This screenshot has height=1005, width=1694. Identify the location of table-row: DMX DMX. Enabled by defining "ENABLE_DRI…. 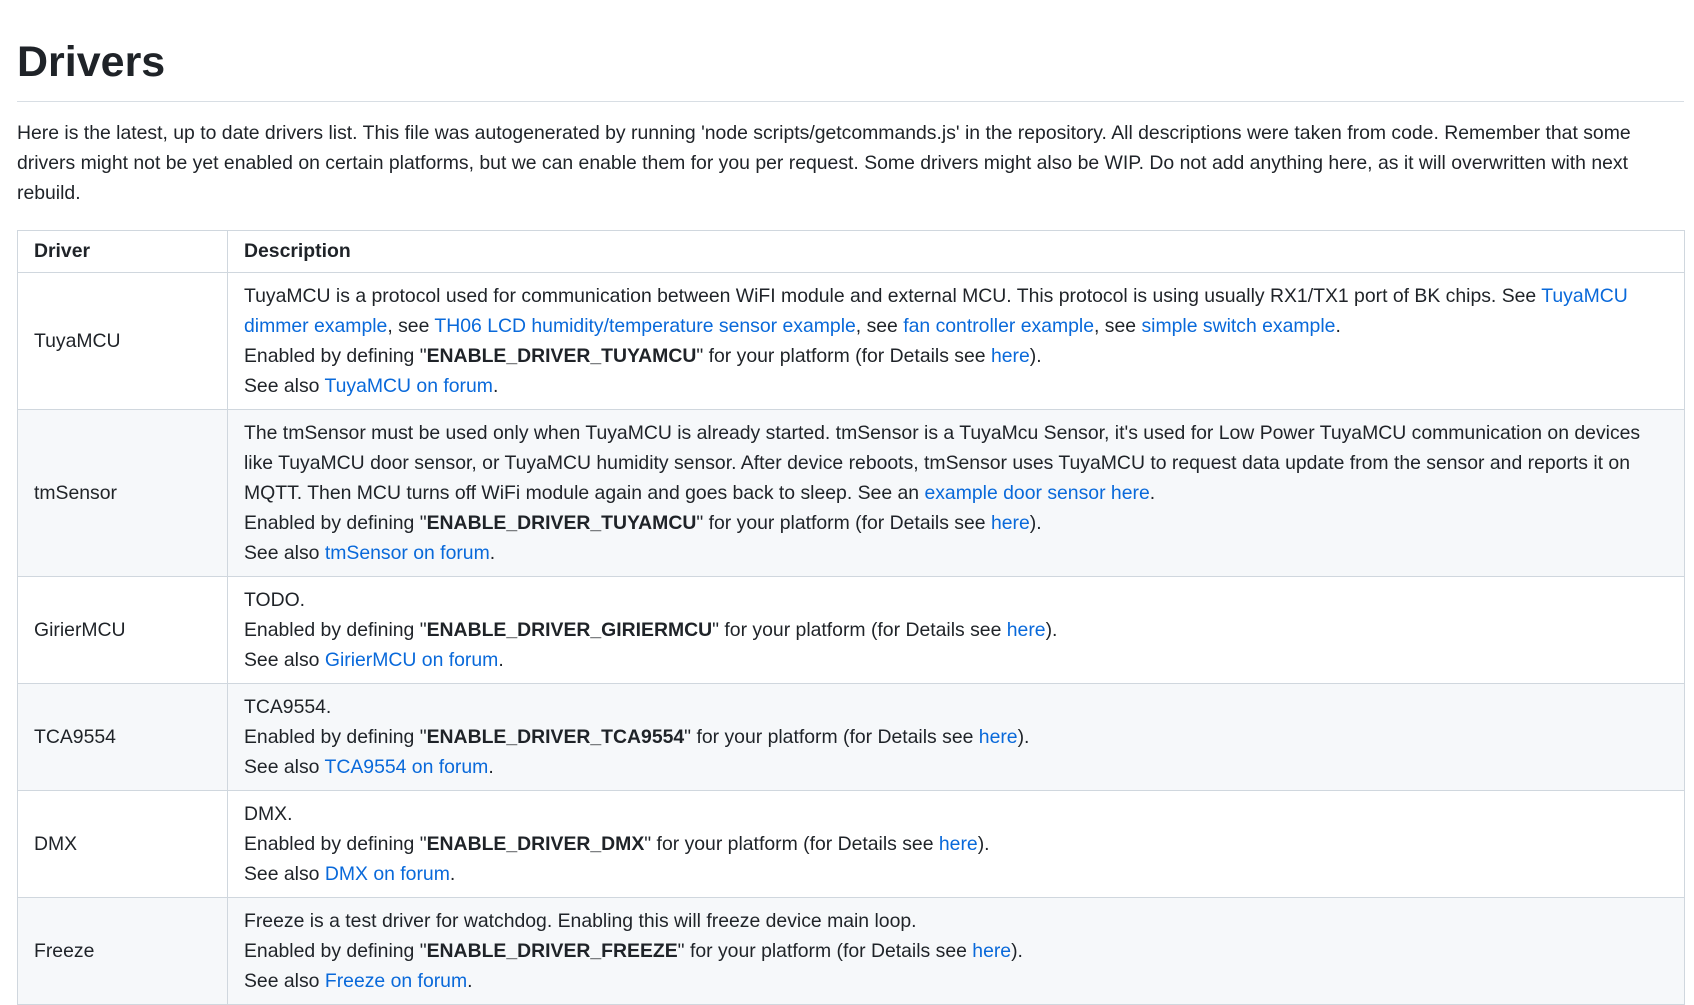
(851, 844).